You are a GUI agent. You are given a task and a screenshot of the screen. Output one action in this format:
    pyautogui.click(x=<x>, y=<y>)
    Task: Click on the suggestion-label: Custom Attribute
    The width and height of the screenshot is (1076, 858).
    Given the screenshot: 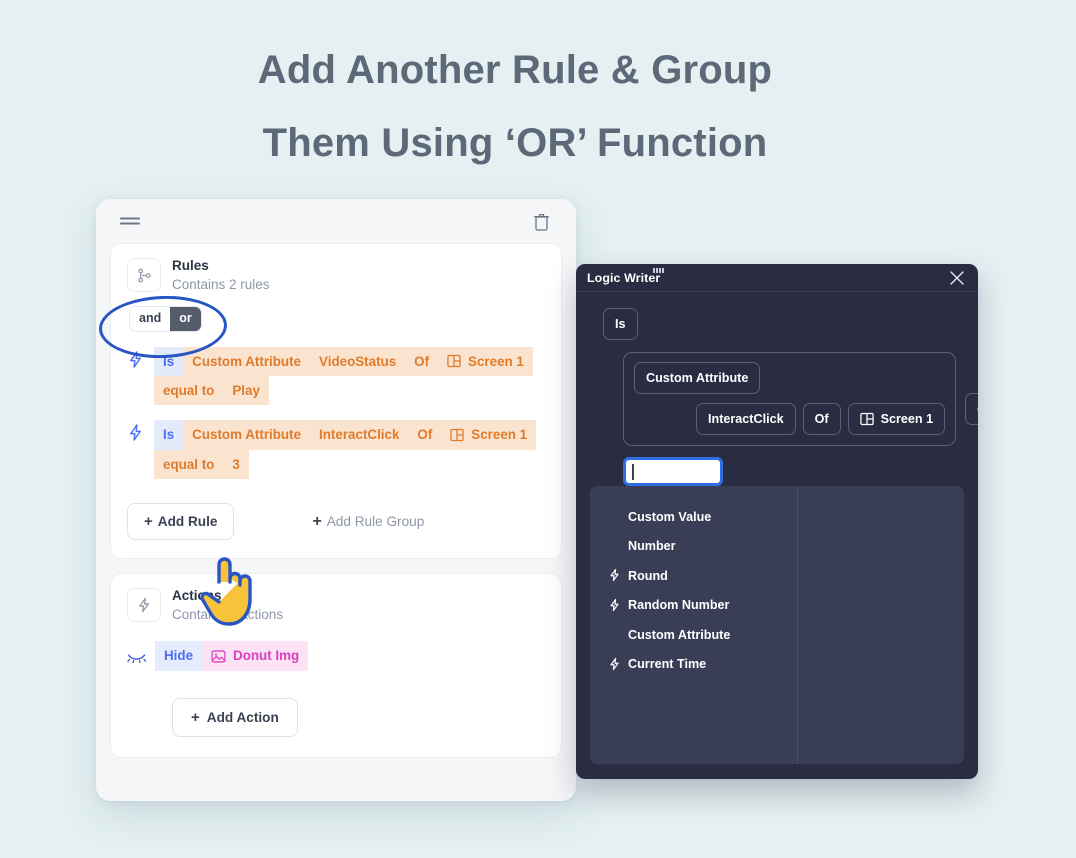 What is the action you would take?
    pyautogui.click(x=679, y=634)
    